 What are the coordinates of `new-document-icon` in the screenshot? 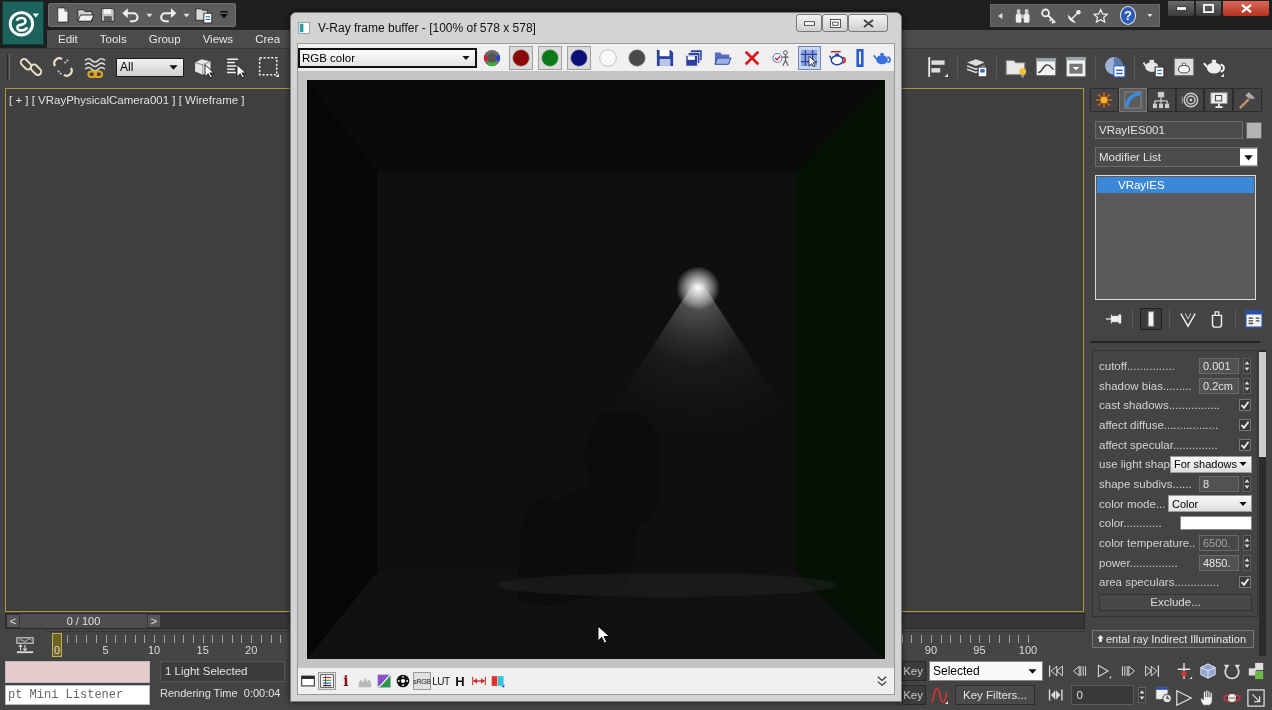 It's located at (63, 15).